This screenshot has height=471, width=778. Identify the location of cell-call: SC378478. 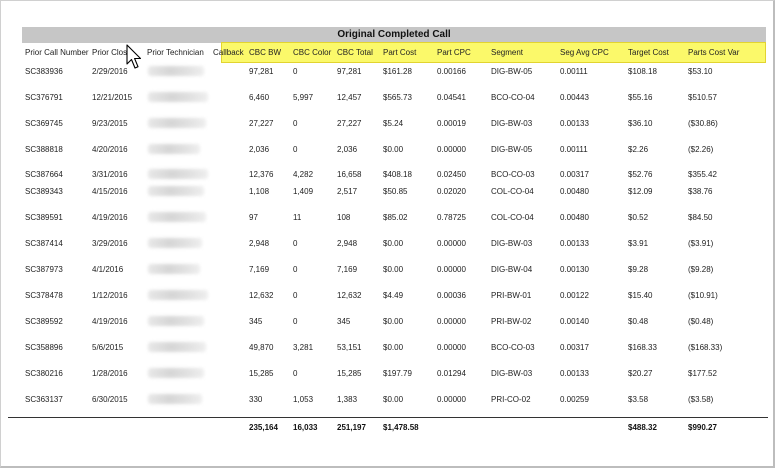
(44, 295).